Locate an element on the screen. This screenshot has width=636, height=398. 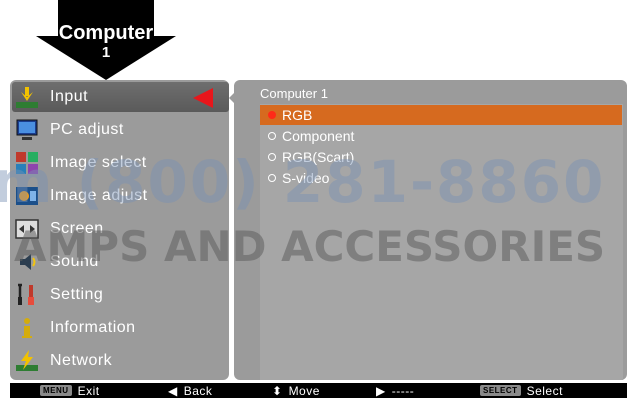
information-icon is located at coordinates (27, 328).